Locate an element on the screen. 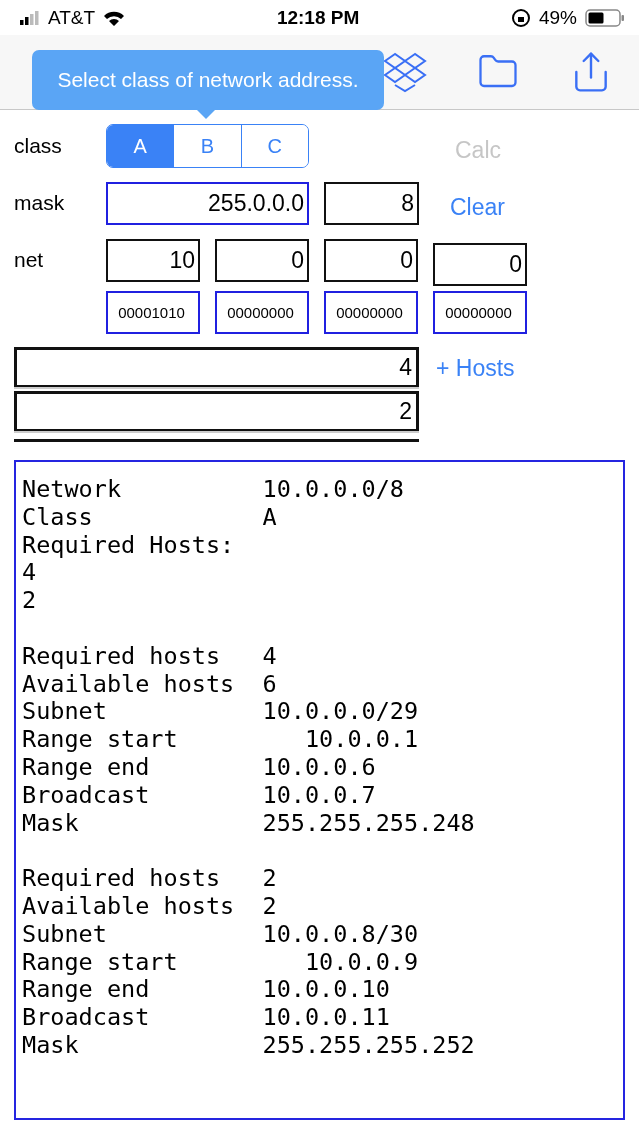  tooltip: Select class of network address. is located at coordinates (208, 80).